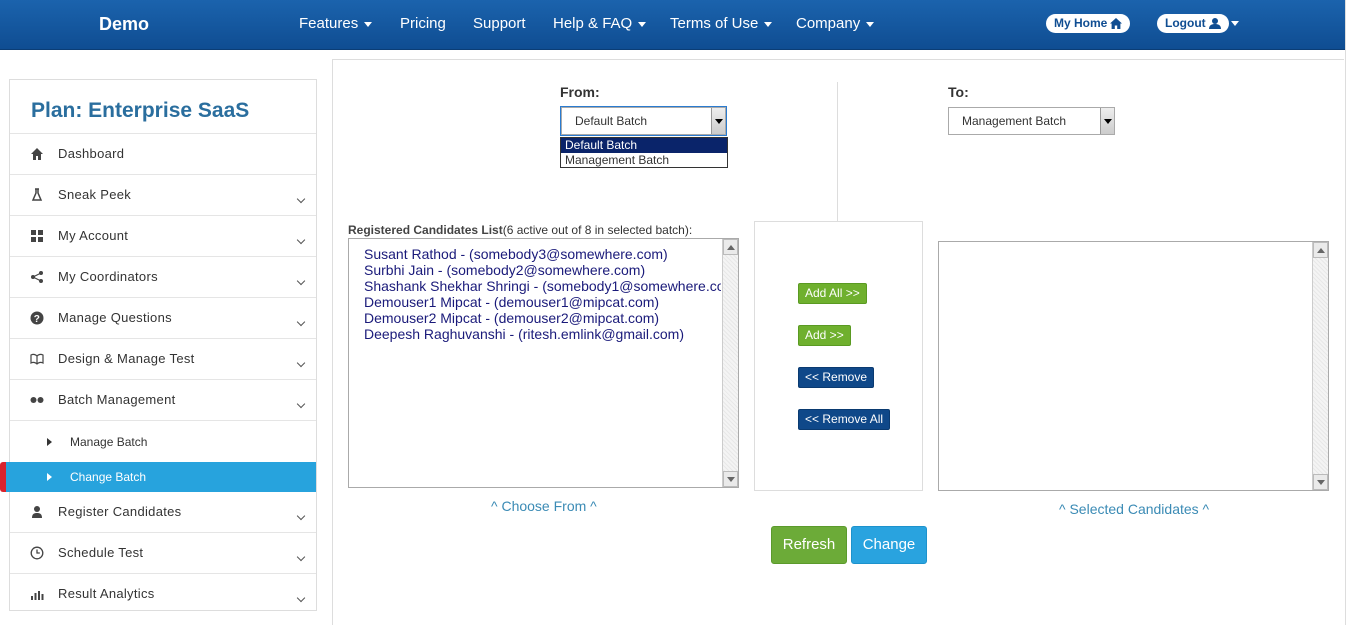 This screenshot has width=1366, height=625. I want to click on home-icon, so click(37, 154).